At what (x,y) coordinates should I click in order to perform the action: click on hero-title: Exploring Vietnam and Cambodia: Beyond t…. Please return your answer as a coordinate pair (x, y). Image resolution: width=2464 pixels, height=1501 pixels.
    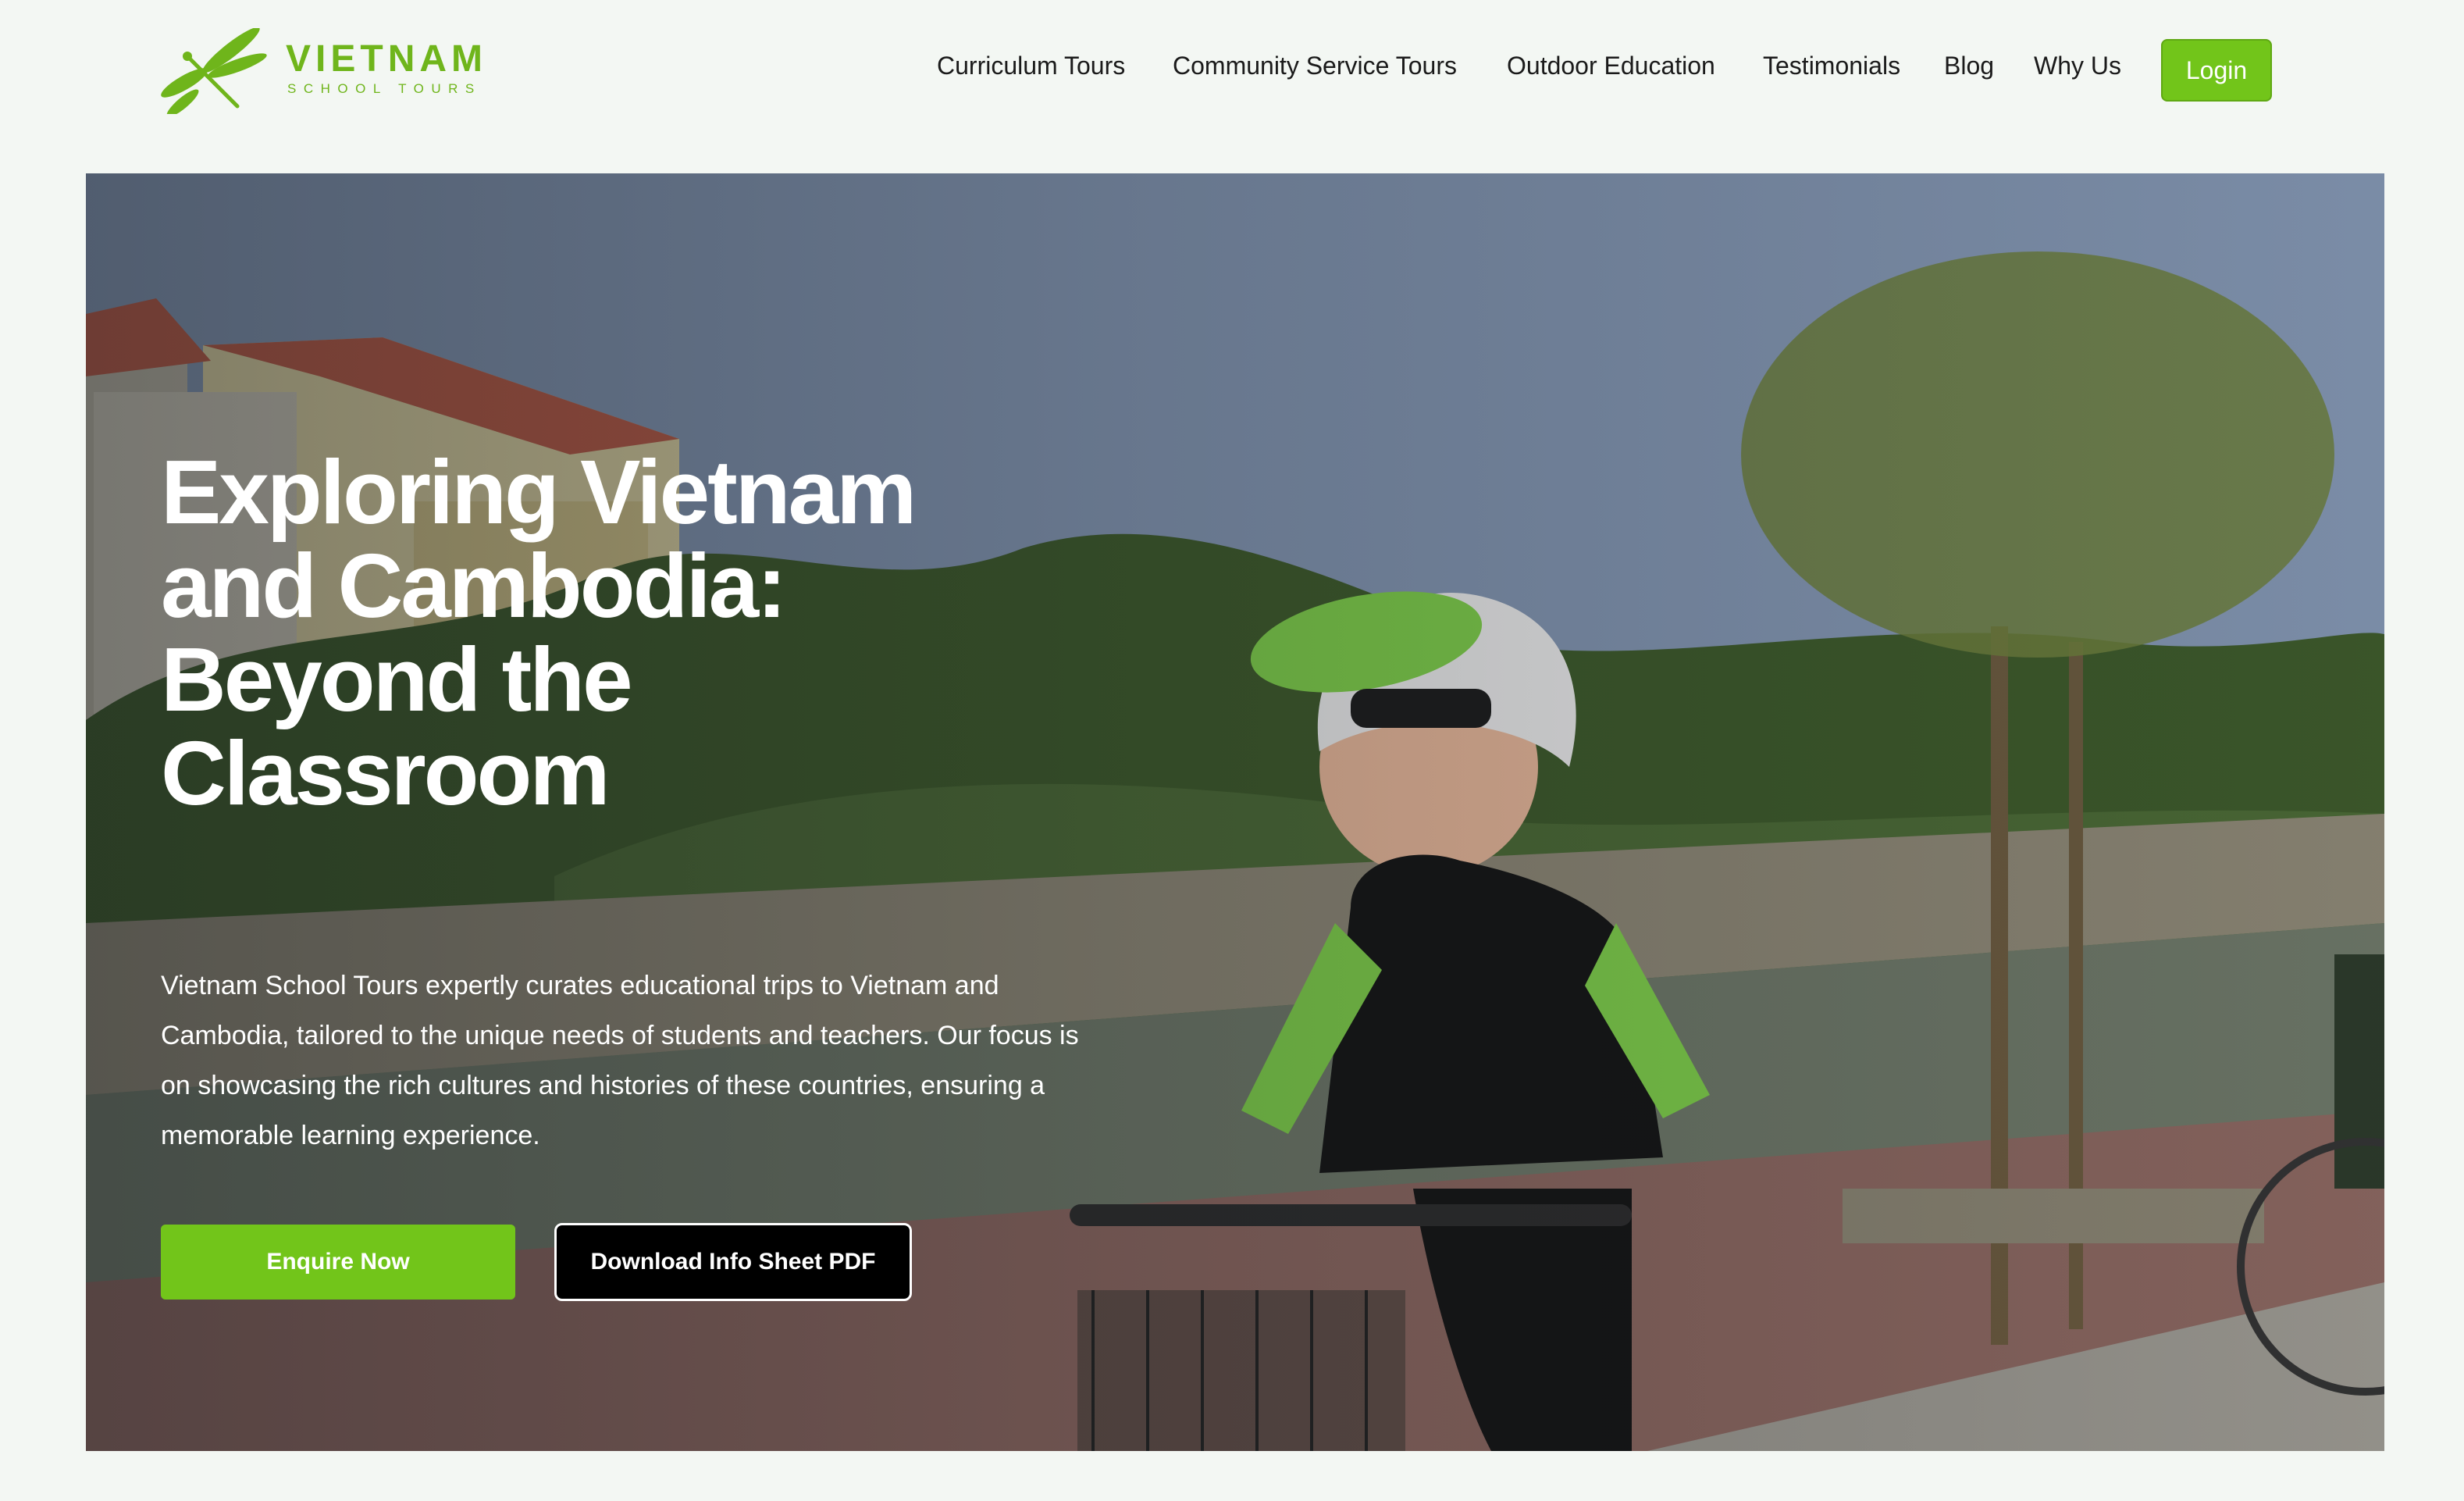
    Looking at the image, I should click on (539, 632).